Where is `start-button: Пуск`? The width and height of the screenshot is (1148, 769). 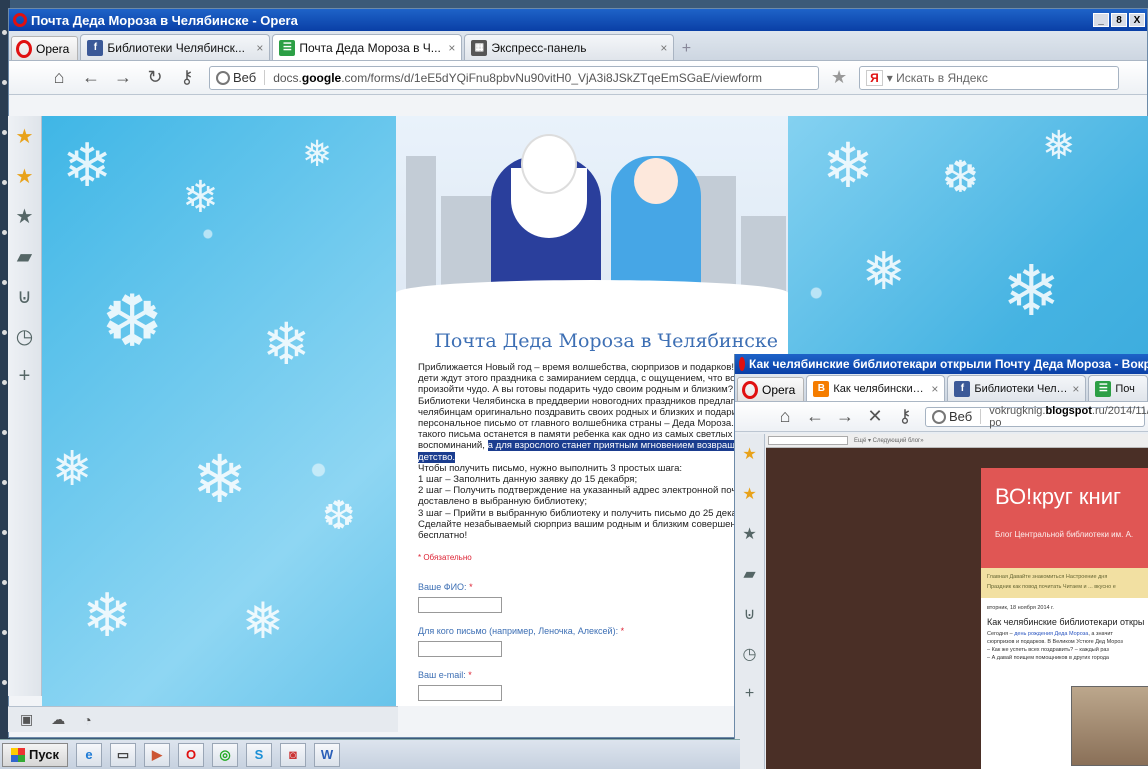 start-button: Пуск is located at coordinates (35, 754).